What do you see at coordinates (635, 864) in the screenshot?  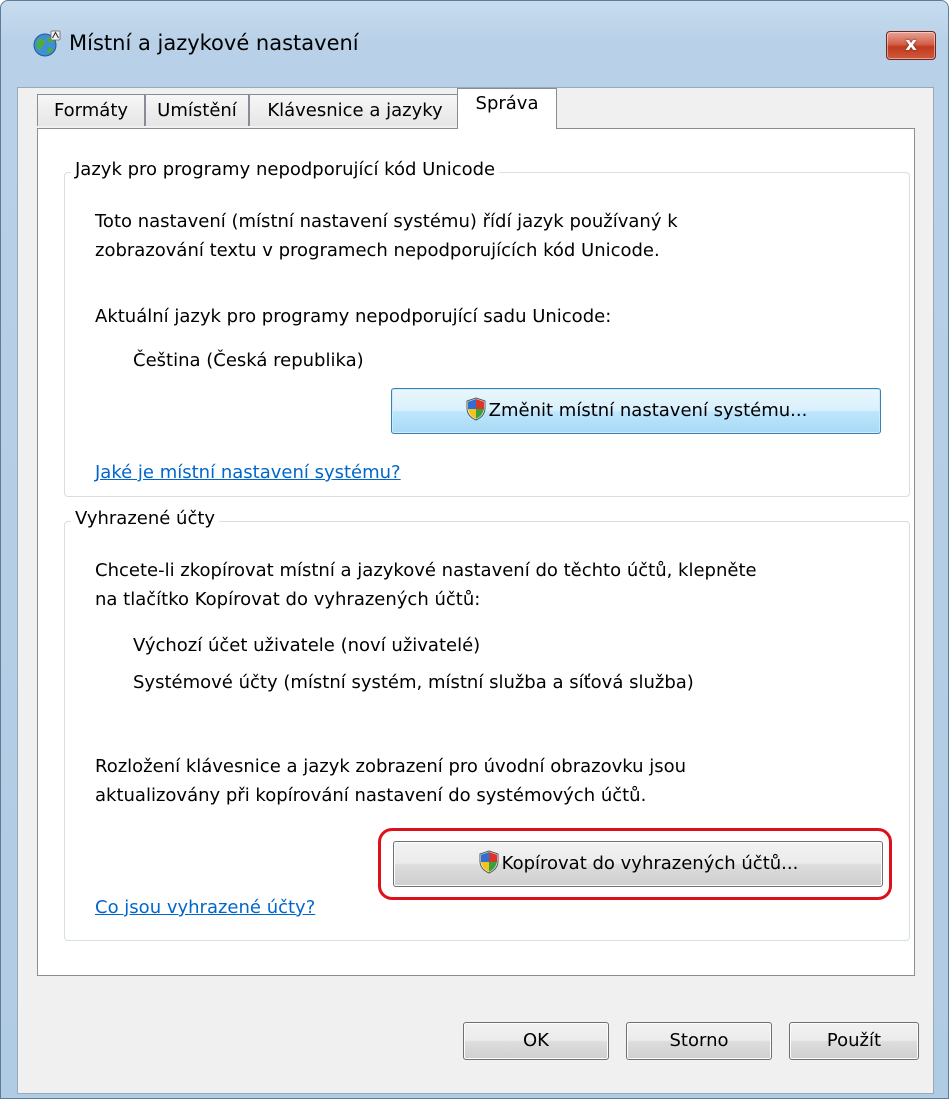 I see `red-highlight-annotation` at bounding box center [635, 864].